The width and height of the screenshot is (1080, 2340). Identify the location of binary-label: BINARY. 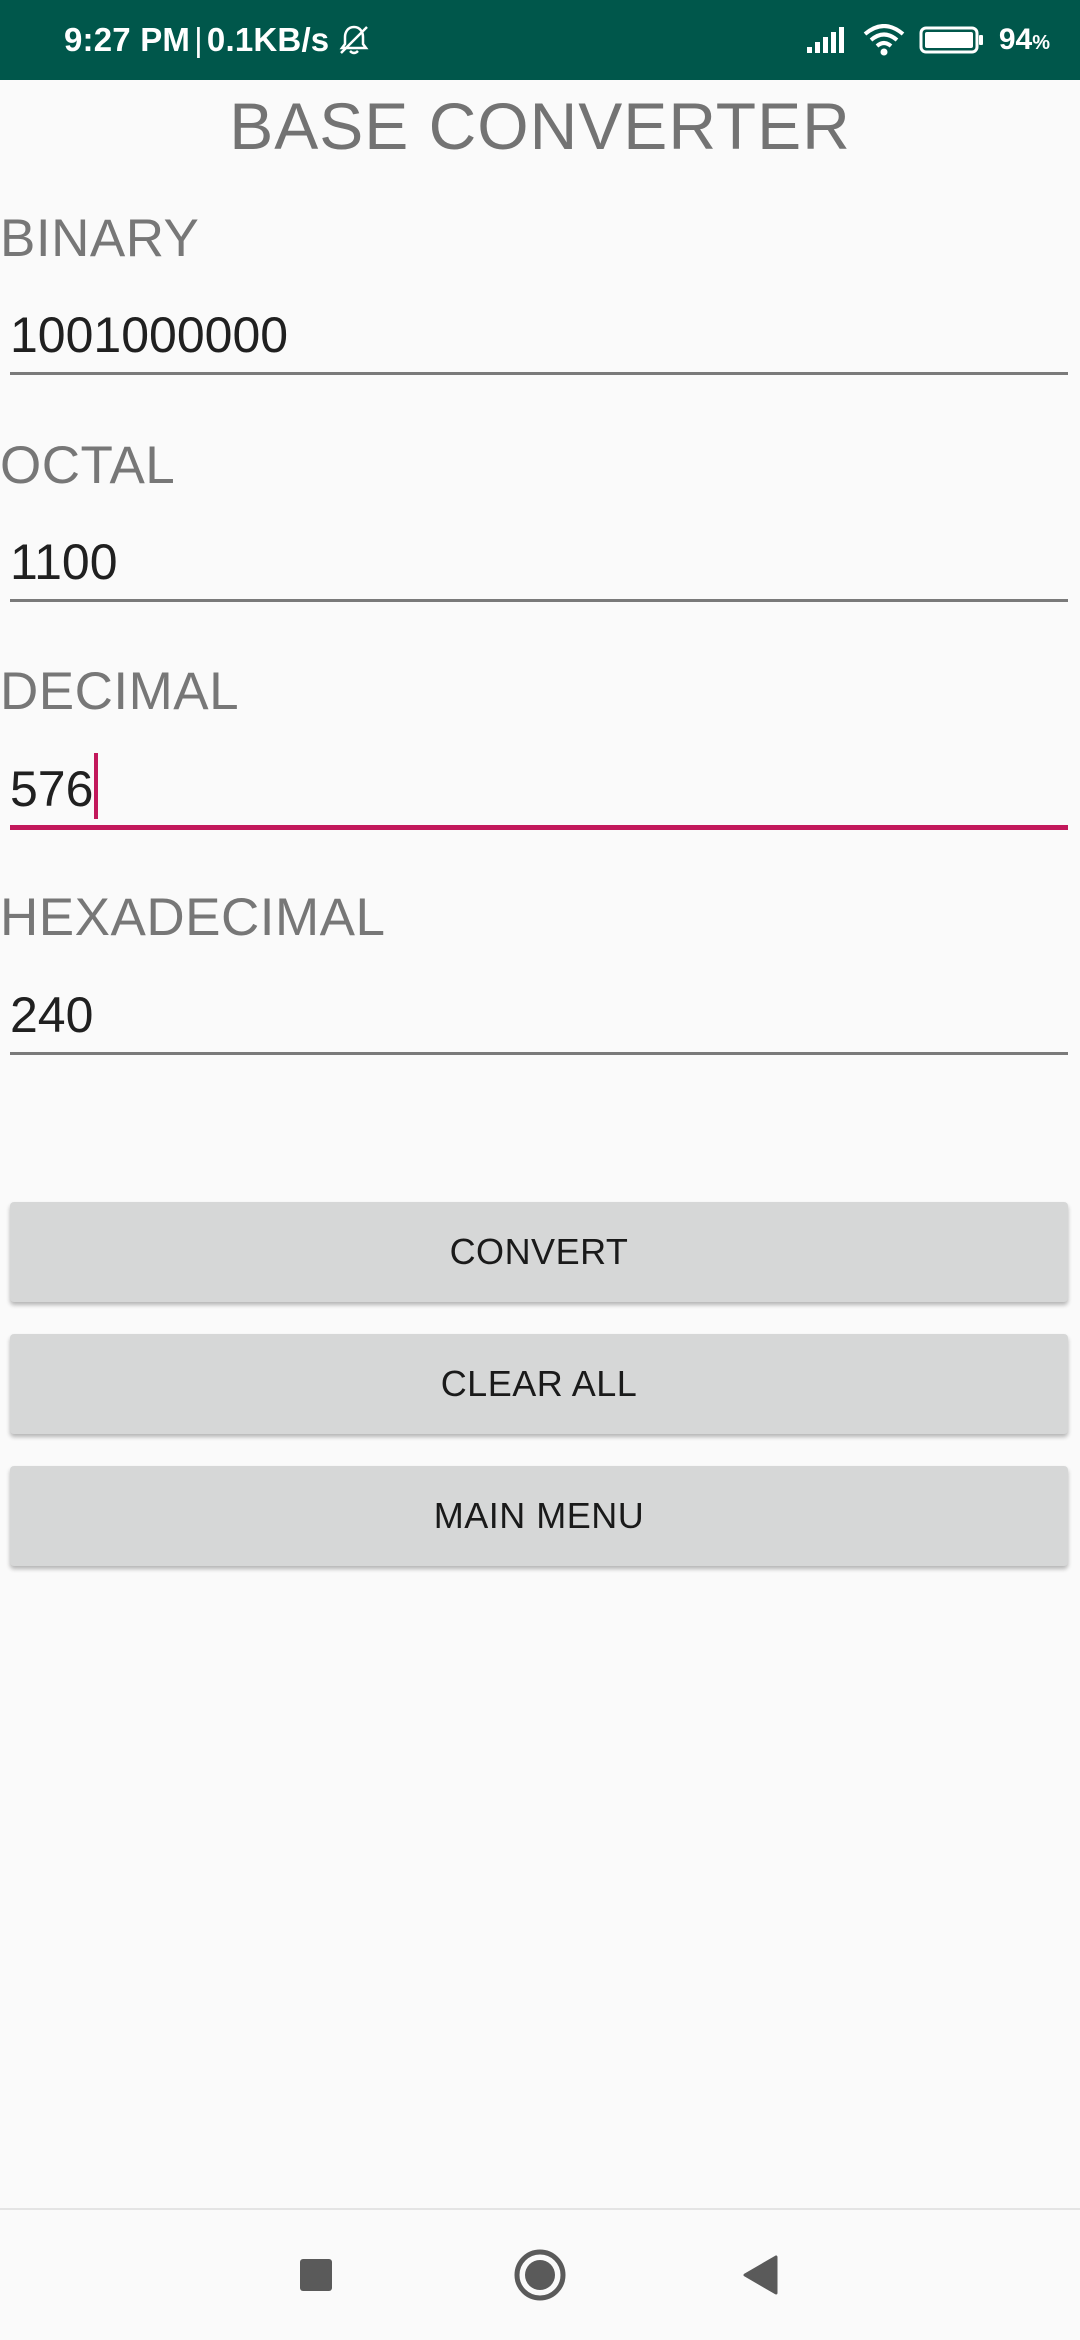
(100, 238).